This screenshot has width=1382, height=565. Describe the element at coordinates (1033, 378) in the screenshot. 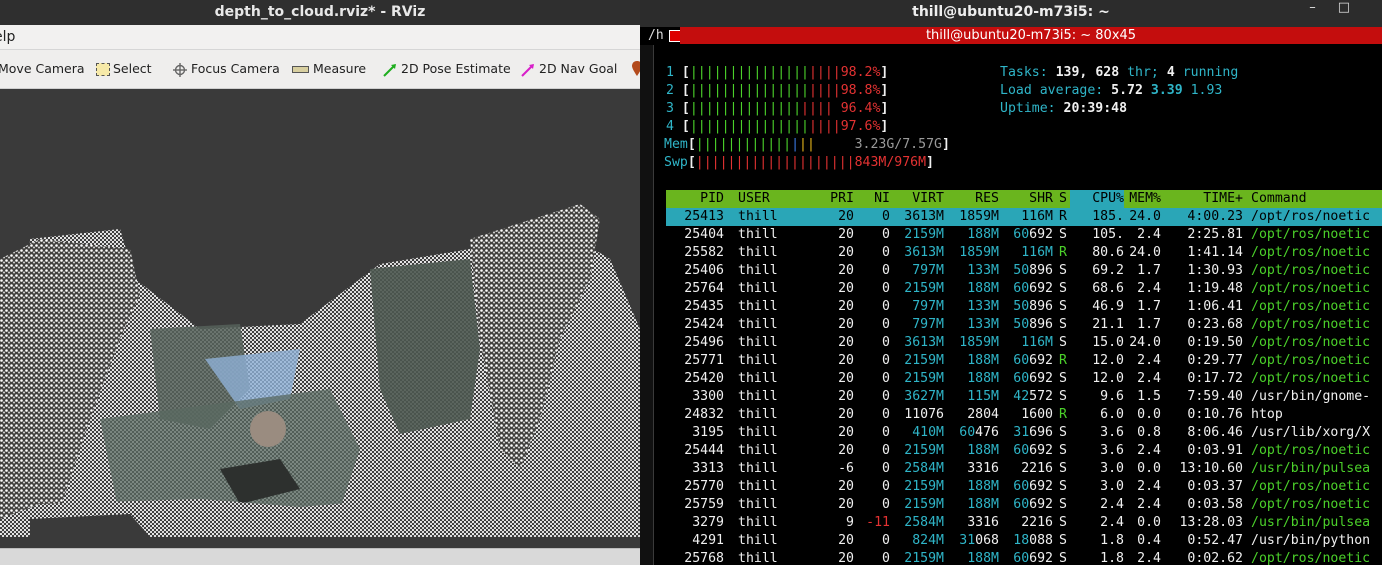

I see `cell-shr: 60692` at that location.